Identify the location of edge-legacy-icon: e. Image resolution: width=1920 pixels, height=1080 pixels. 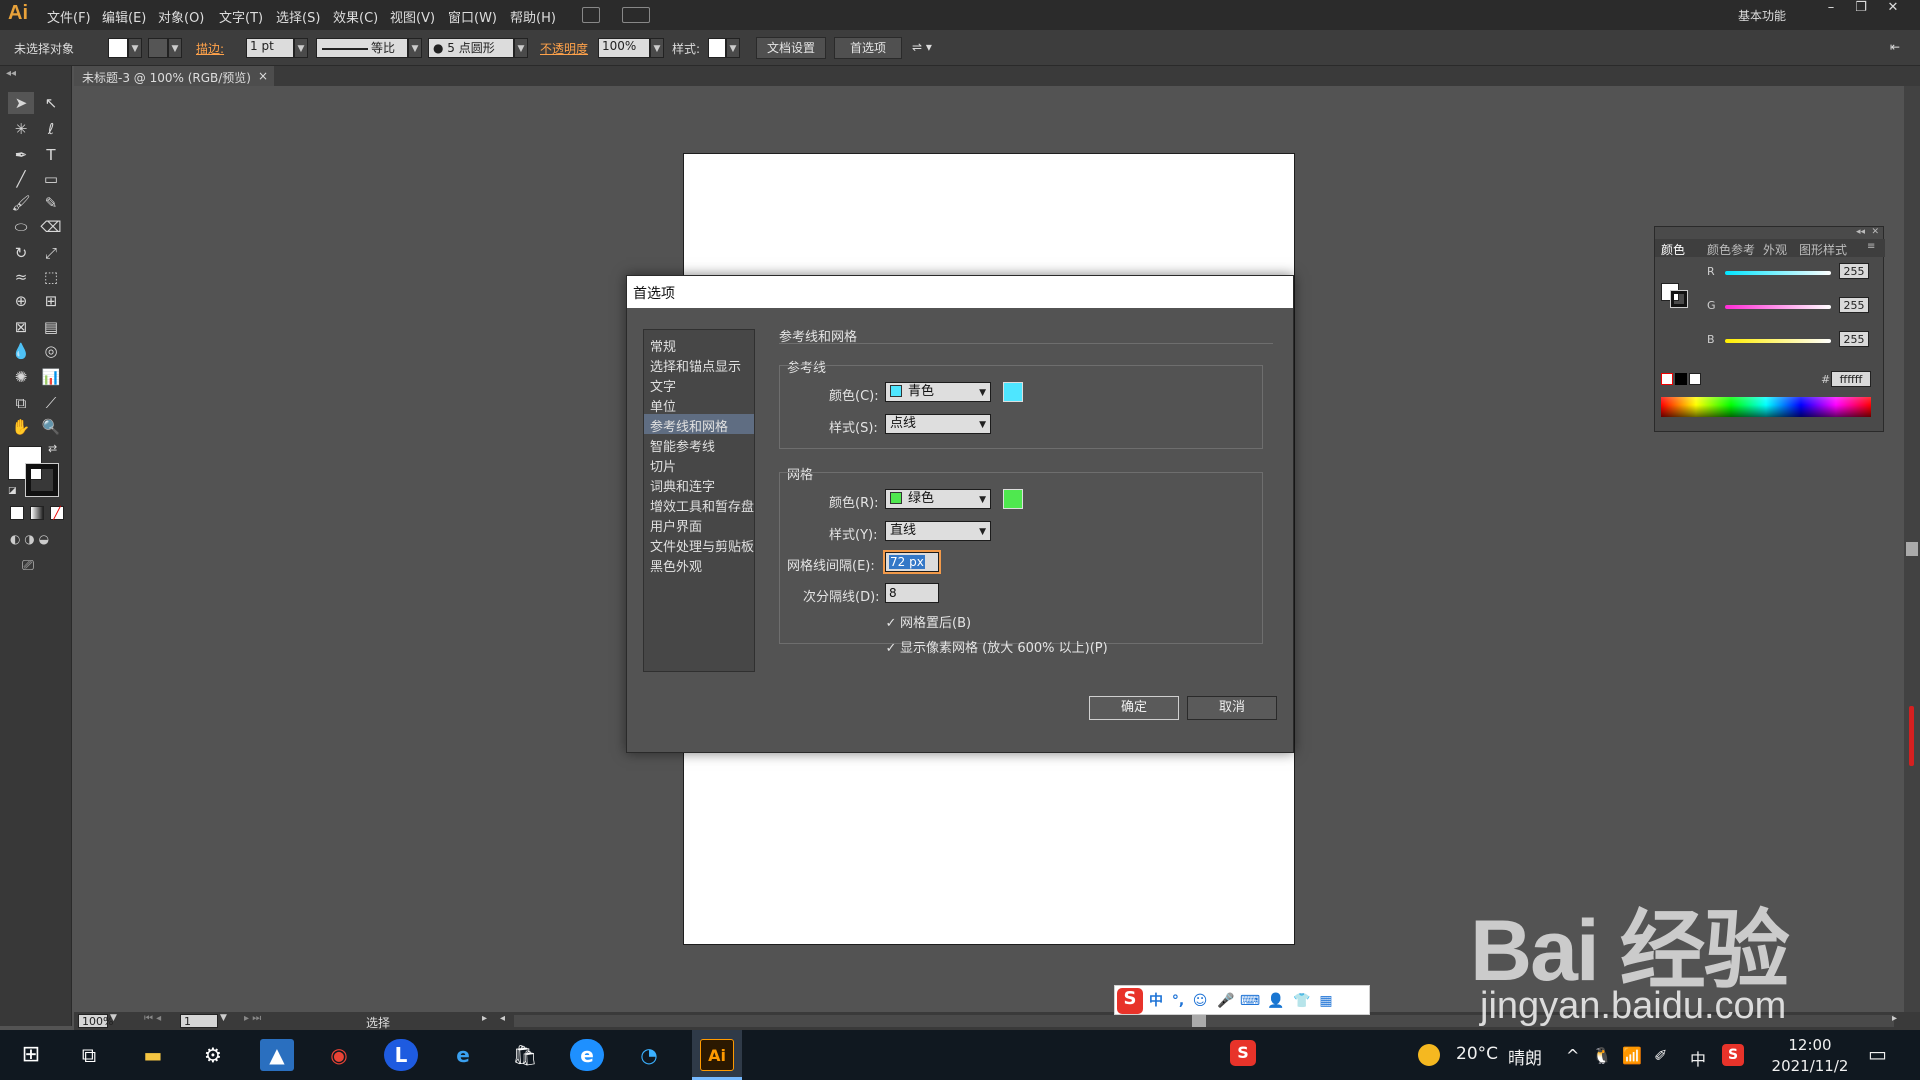
(587, 1055).